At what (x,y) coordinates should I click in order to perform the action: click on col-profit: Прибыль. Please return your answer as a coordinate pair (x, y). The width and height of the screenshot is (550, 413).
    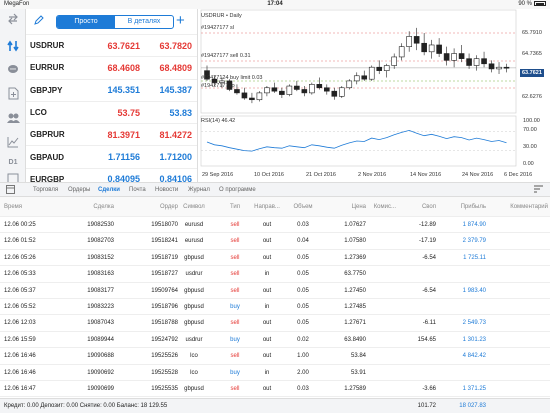
    Looking at the image, I should click on (459, 207).